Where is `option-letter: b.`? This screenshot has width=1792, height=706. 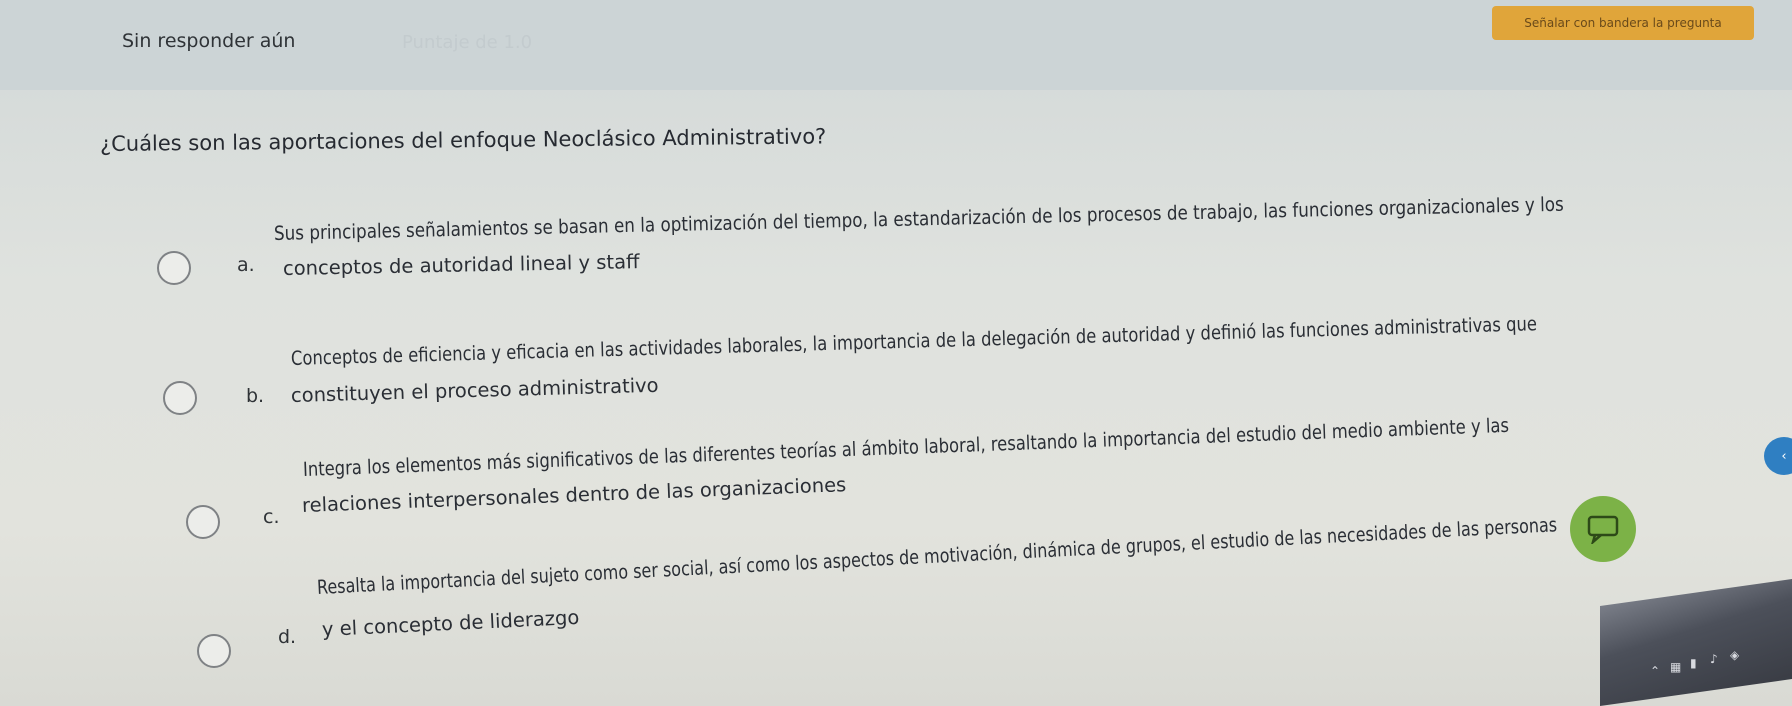
option-letter: b. is located at coordinates (255, 396).